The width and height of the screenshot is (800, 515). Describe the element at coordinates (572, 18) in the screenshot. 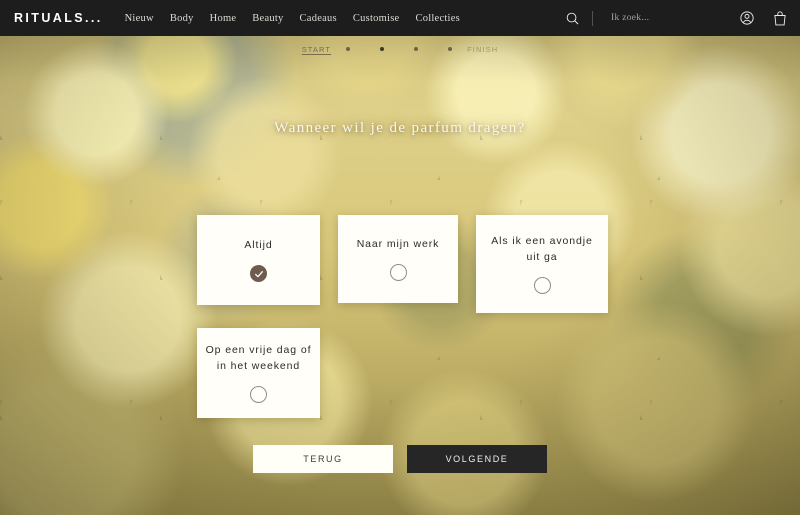

I see `search-icon` at that location.